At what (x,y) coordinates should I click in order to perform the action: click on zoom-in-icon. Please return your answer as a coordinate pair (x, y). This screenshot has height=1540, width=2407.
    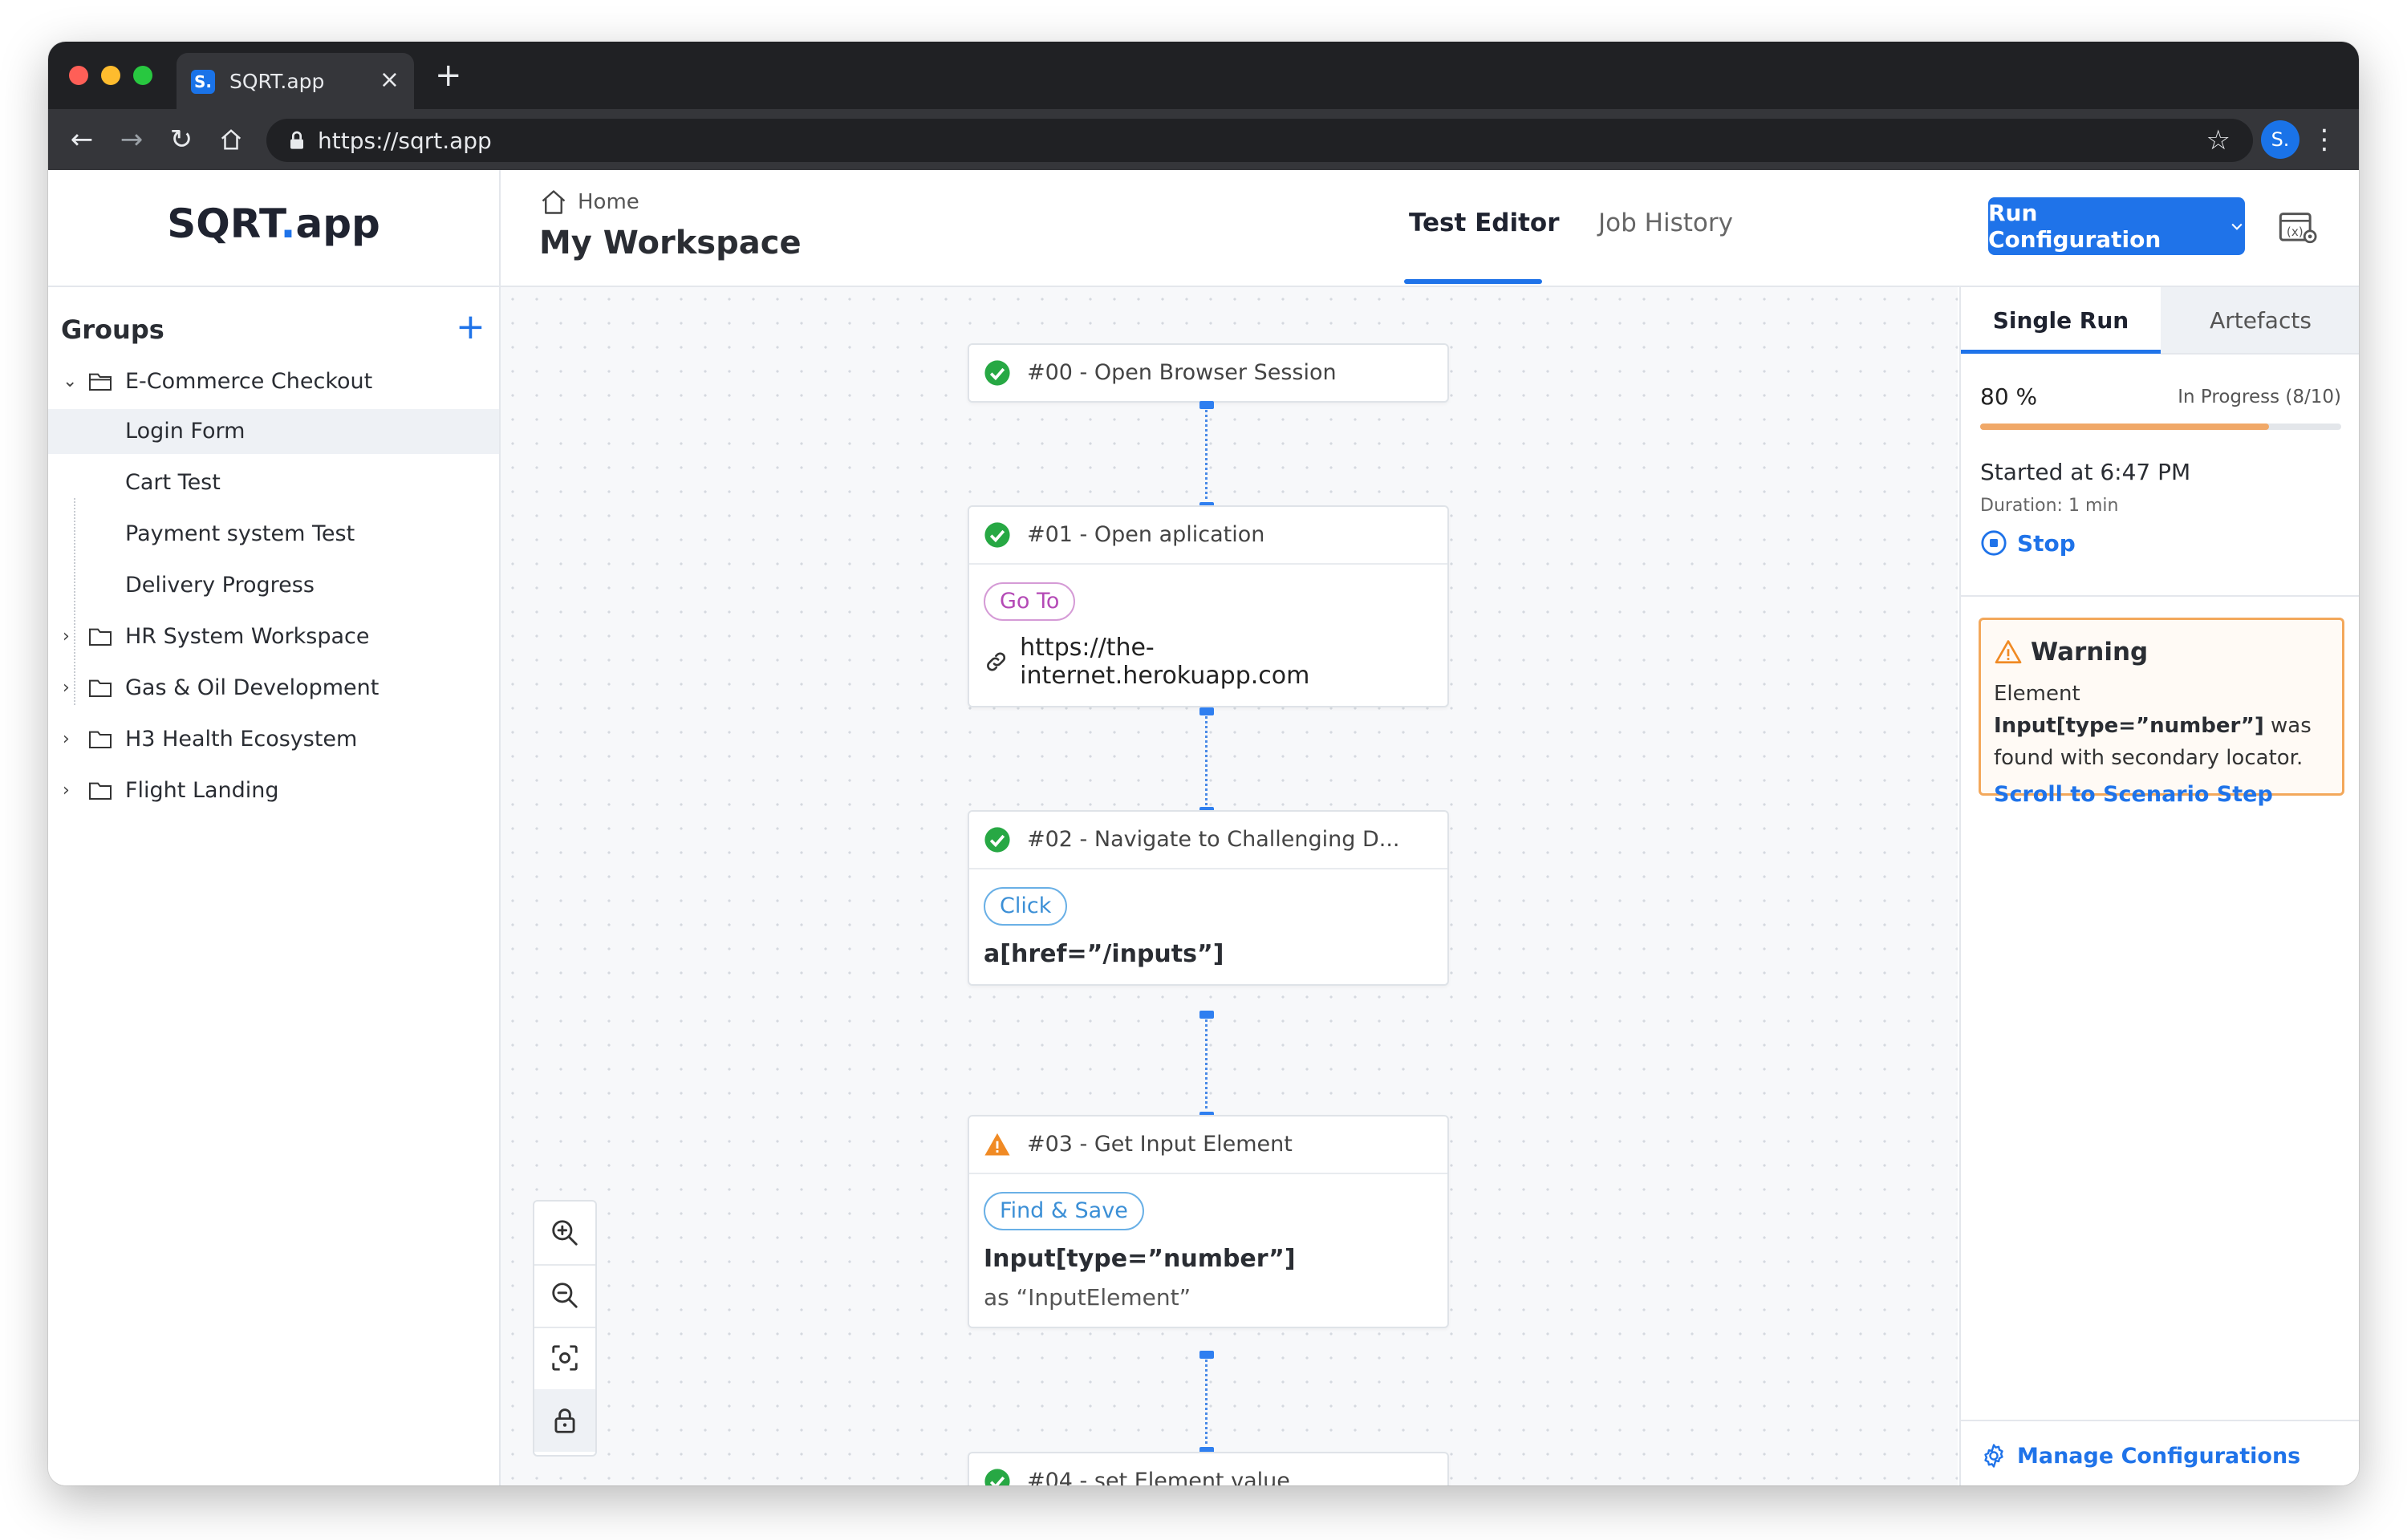
    Looking at the image, I should click on (565, 1233).